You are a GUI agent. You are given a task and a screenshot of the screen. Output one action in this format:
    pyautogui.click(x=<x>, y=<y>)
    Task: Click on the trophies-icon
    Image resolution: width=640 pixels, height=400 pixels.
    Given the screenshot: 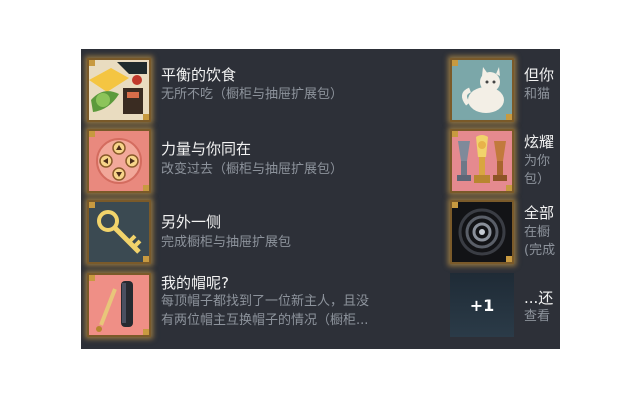 What is the action you would take?
    pyautogui.click(x=482, y=161)
    